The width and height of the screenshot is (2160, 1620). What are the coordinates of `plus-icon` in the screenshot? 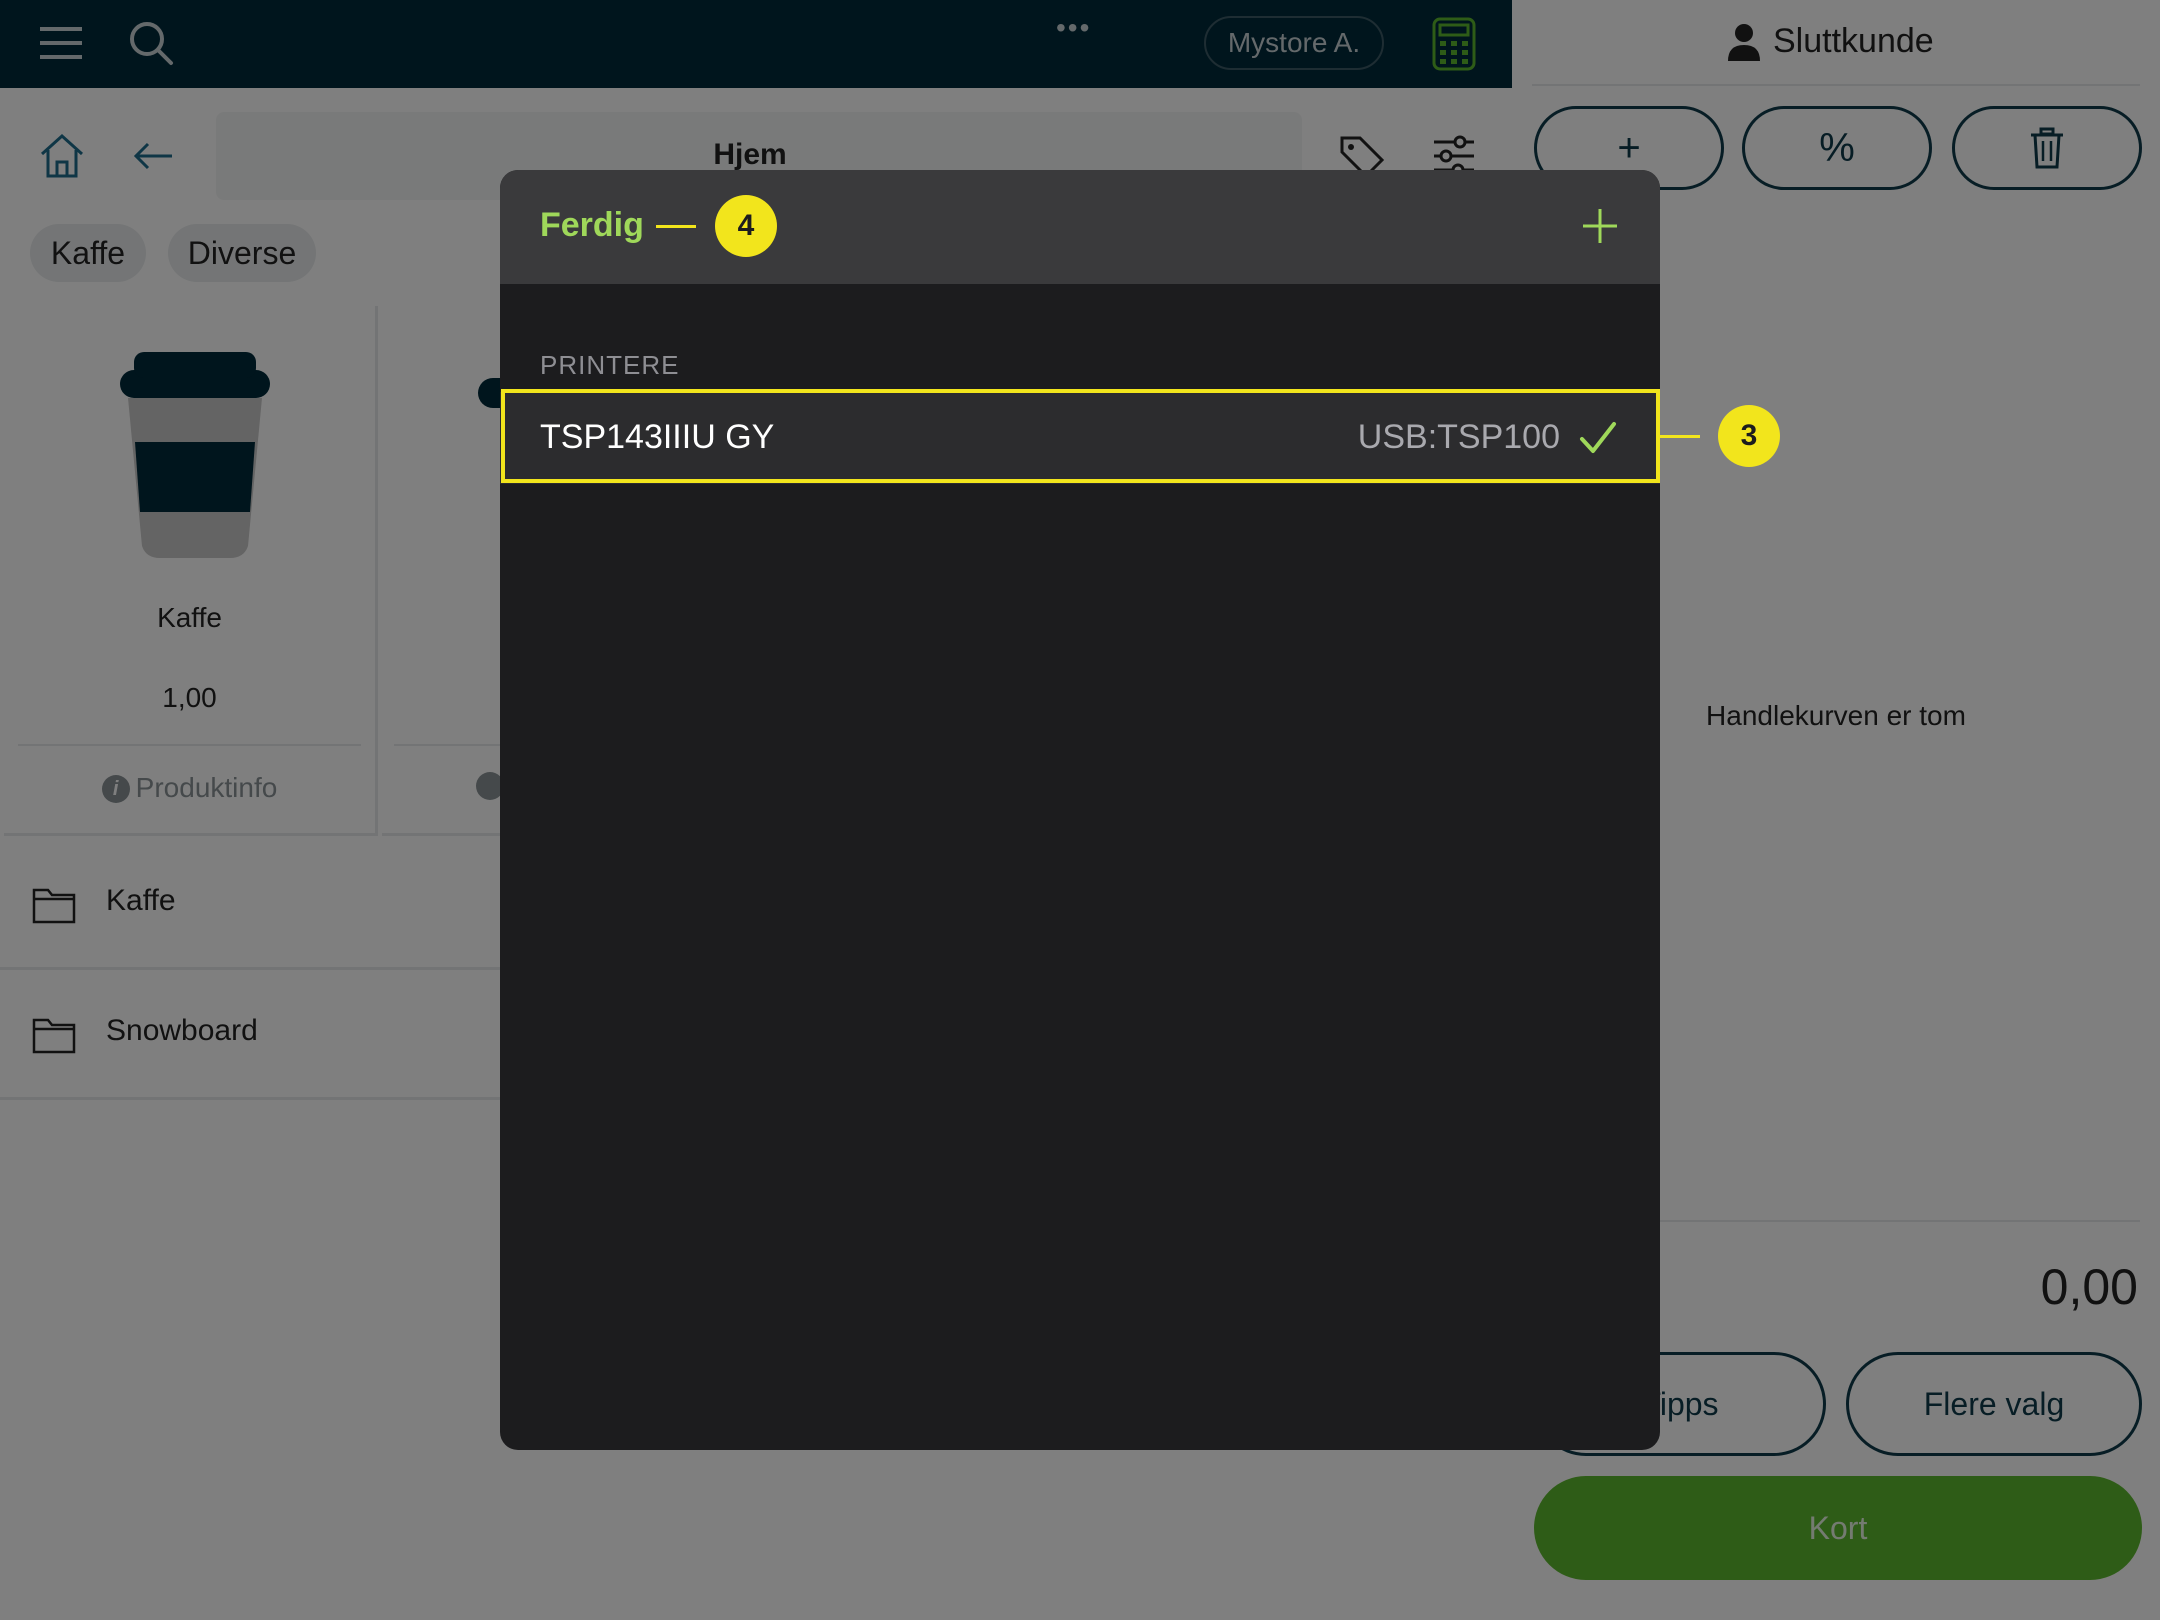 It's located at (1600, 226).